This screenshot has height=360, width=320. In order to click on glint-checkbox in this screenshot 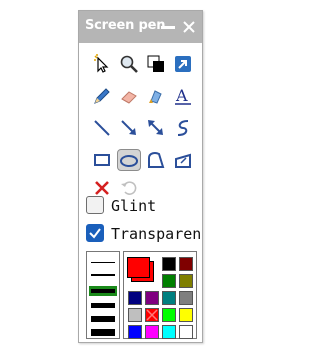, I will do `click(95, 205)`.